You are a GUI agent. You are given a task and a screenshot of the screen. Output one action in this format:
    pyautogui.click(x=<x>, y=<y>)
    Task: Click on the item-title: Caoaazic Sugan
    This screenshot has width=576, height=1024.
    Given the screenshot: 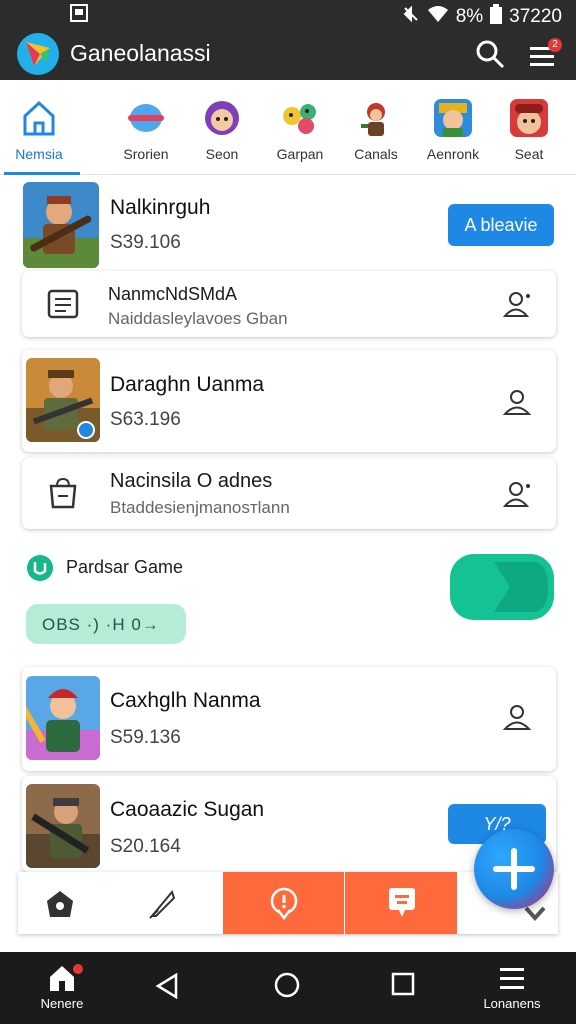 What is the action you would take?
    pyautogui.click(x=187, y=809)
    